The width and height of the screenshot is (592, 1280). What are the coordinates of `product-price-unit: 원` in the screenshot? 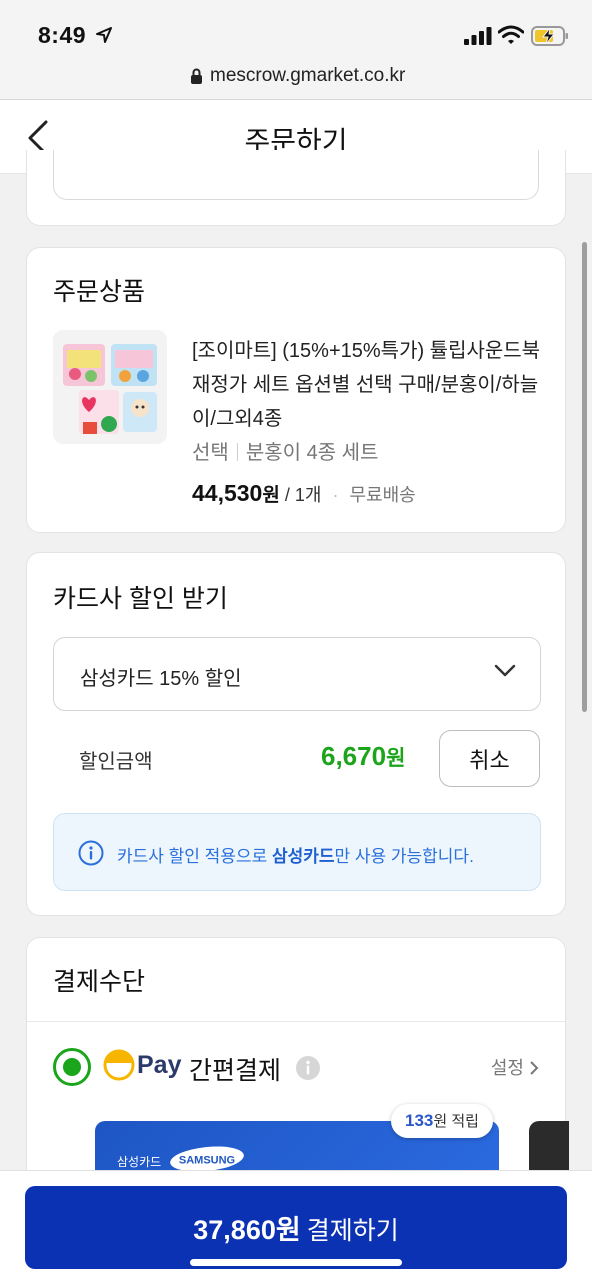 It's located at (271, 495).